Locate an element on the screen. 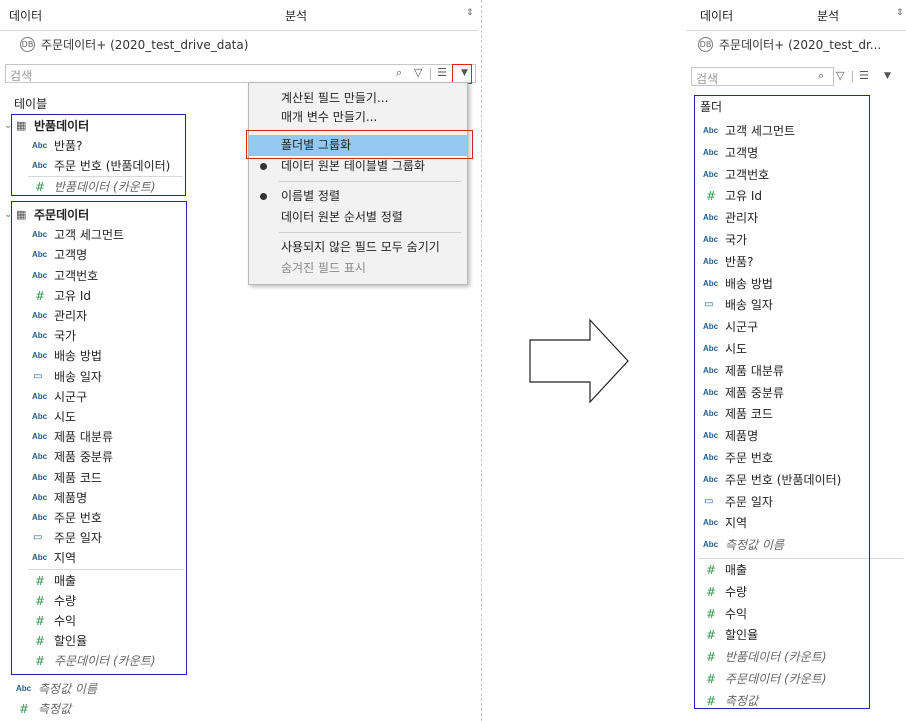  right-arrow-icon is located at coordinates (579, 361).